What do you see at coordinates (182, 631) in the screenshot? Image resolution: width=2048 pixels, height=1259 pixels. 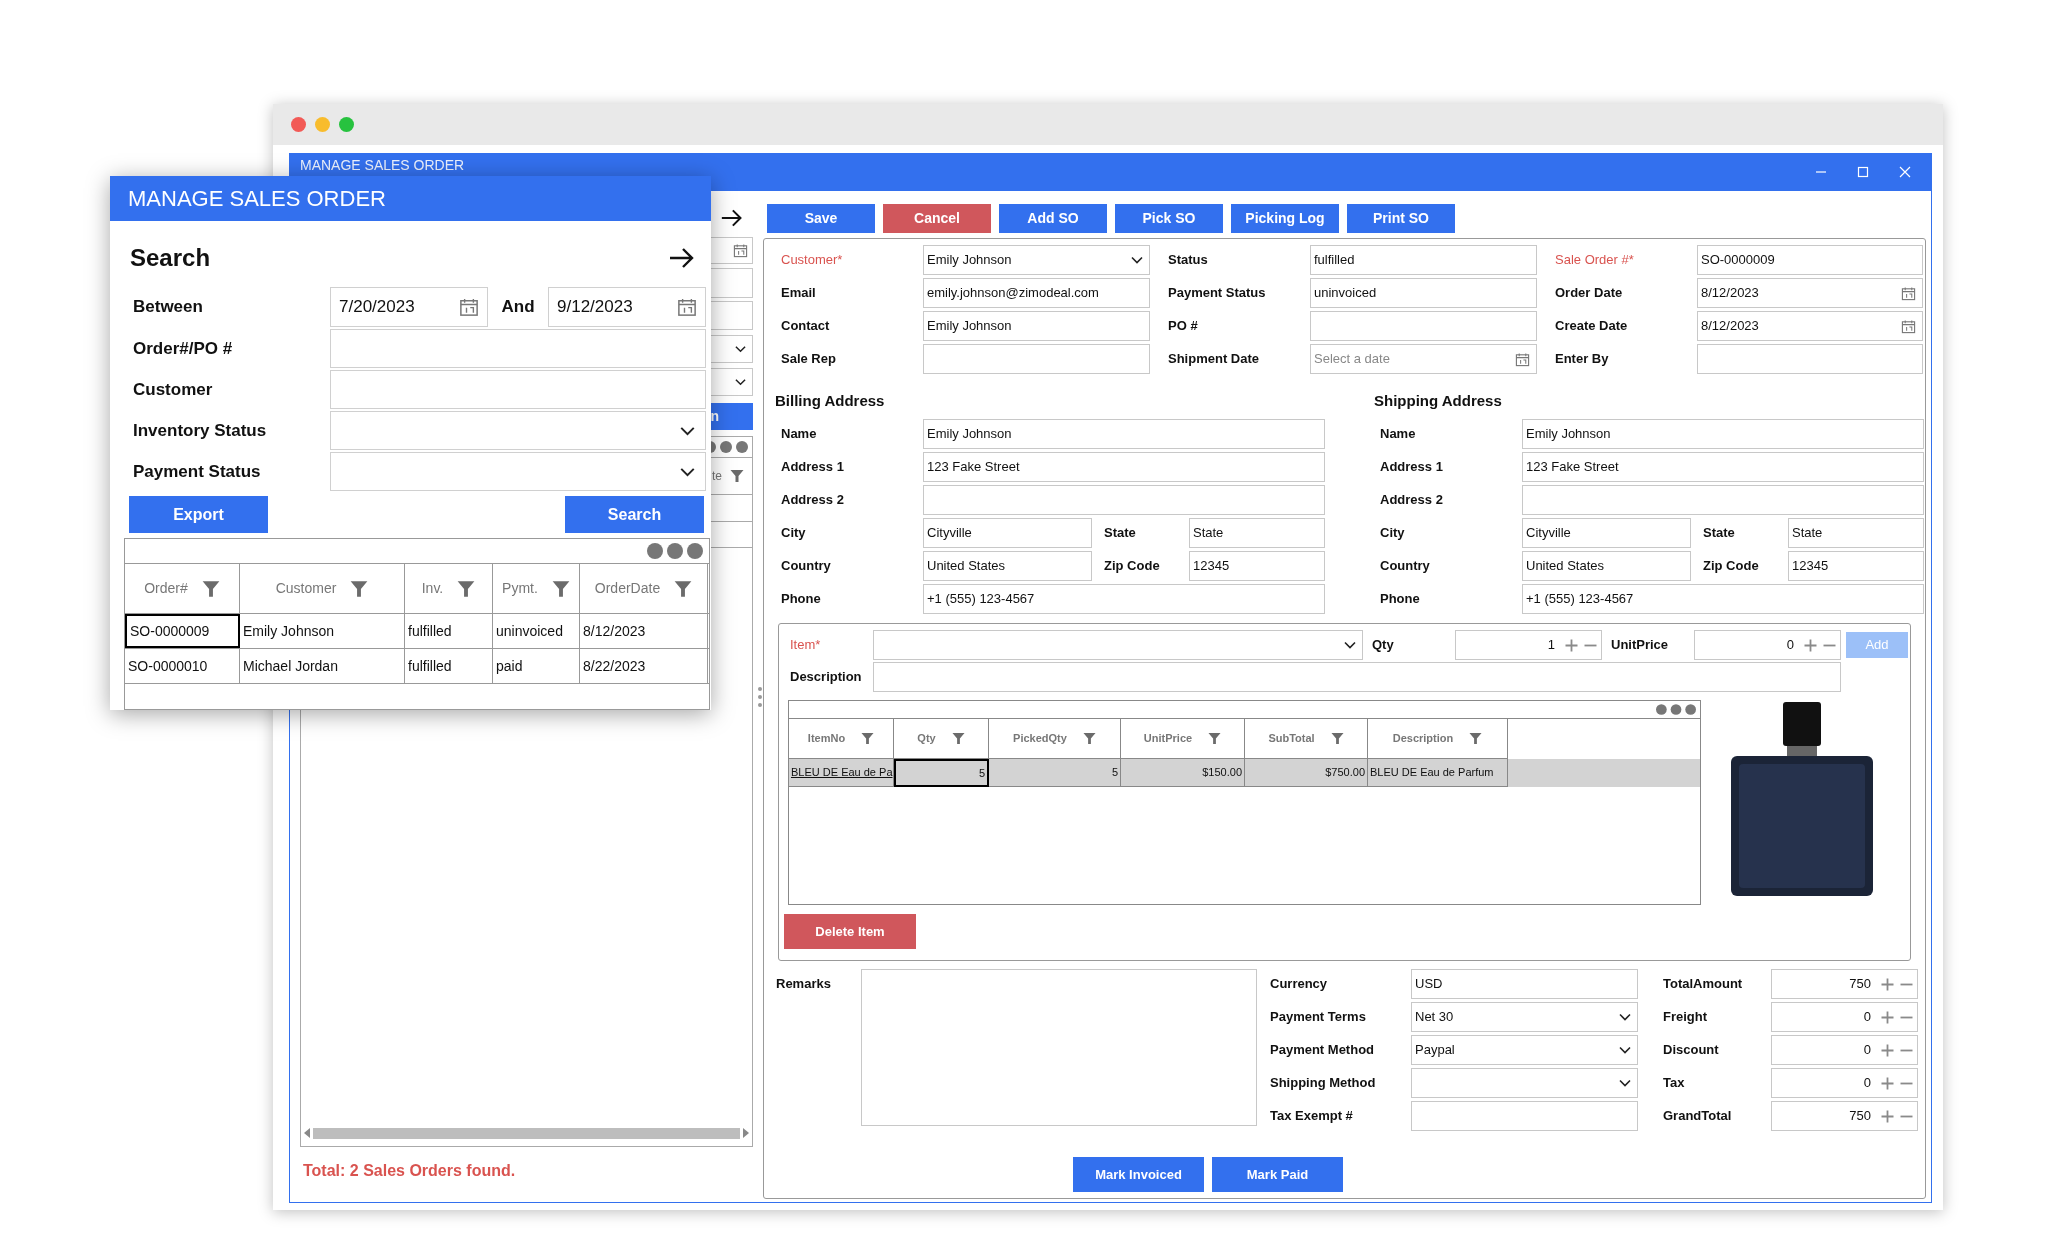 I see `table-cell: SO-0000009` at bounding box center [182, 631].